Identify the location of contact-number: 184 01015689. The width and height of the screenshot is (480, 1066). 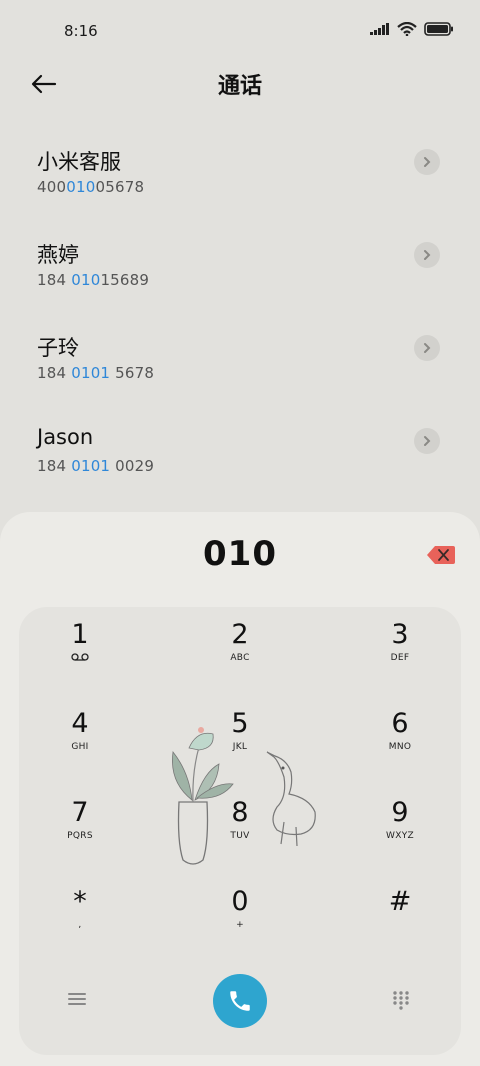
(93, 280).